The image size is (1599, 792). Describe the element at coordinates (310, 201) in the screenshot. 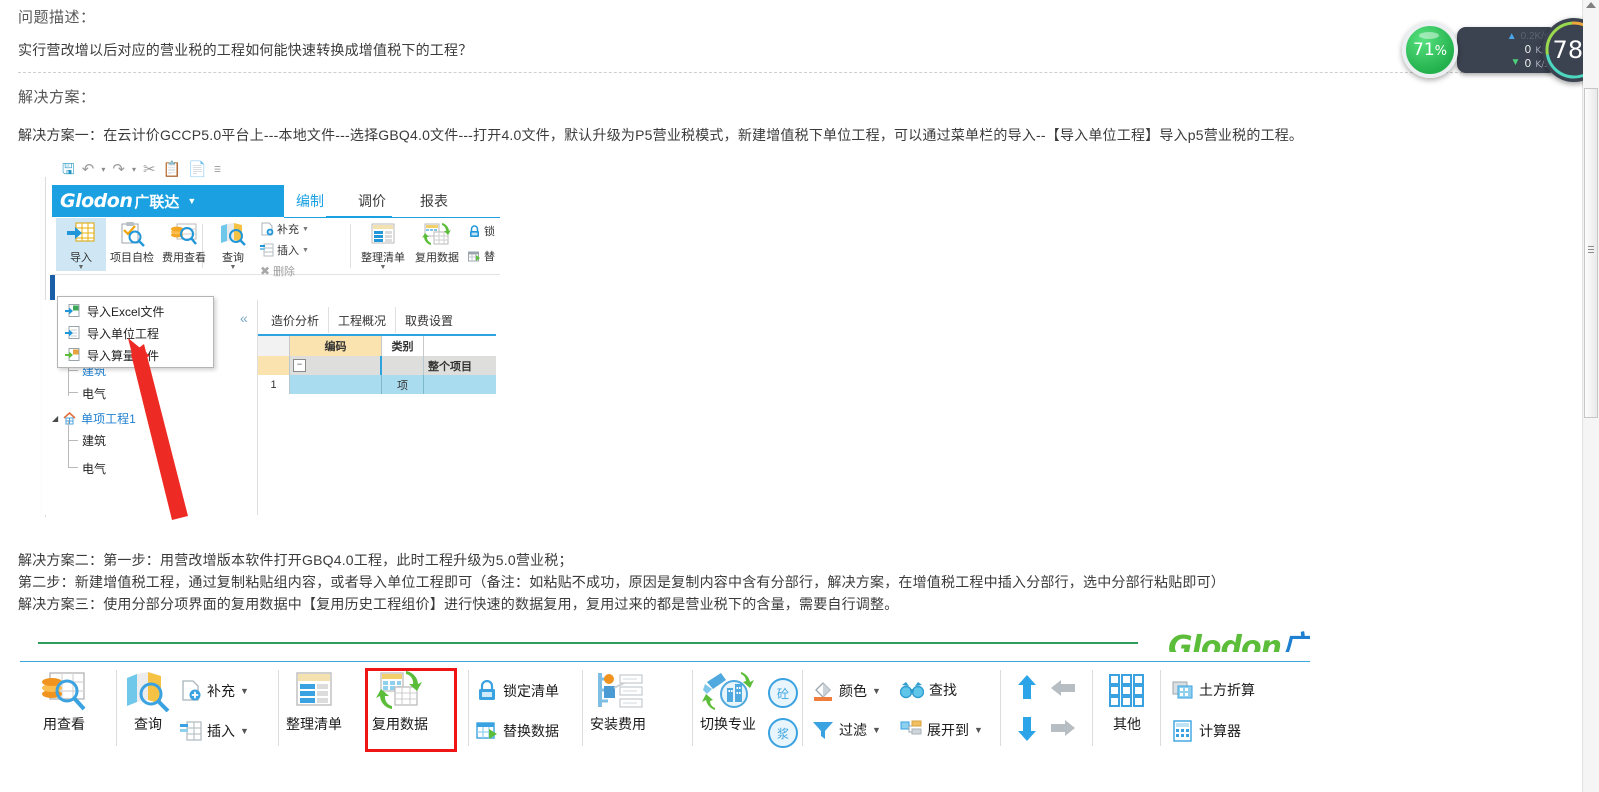

I see `tab-bianzhi: 编制` at that location.